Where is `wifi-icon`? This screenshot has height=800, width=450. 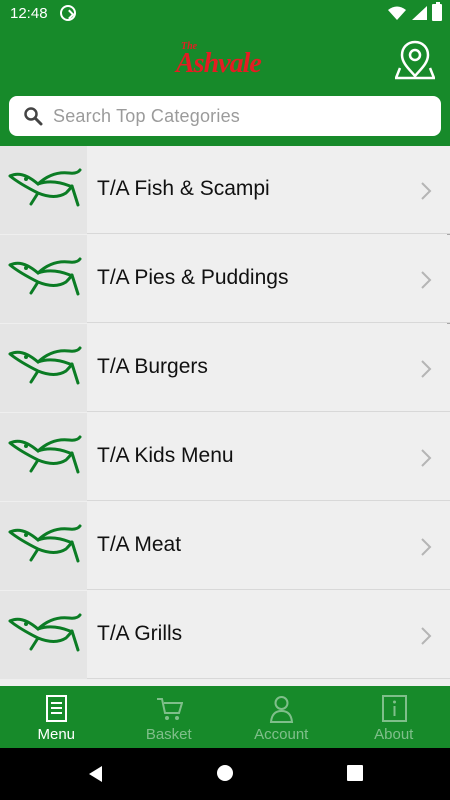
wifi-icon is located at coordinates (397, 13).